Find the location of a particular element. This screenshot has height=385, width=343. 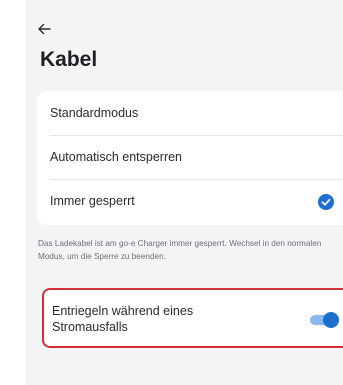

back-button is located at coordinates (44, 29).